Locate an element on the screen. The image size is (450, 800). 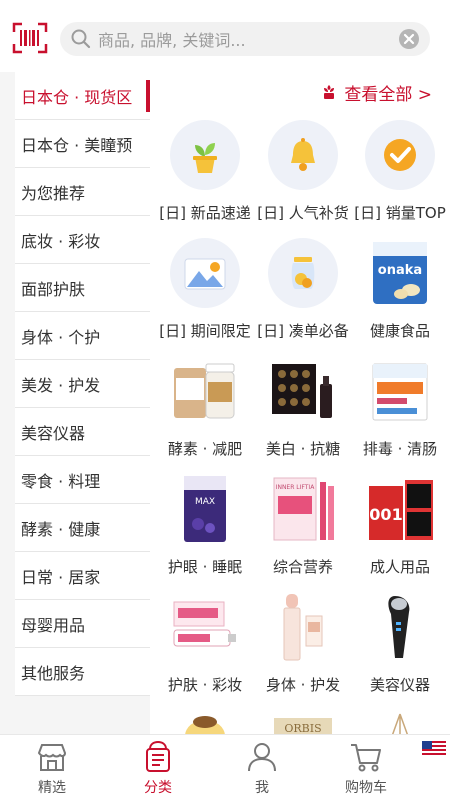
view-all-link: 查看全部 > is located at coordinates (376, 92).